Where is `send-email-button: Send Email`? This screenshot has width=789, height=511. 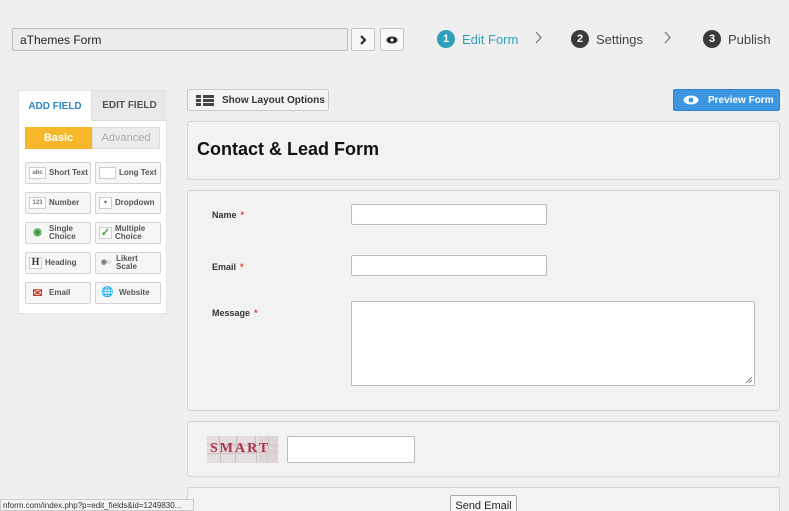 send-email-button: Send Email is located at coordinates (483, 503).